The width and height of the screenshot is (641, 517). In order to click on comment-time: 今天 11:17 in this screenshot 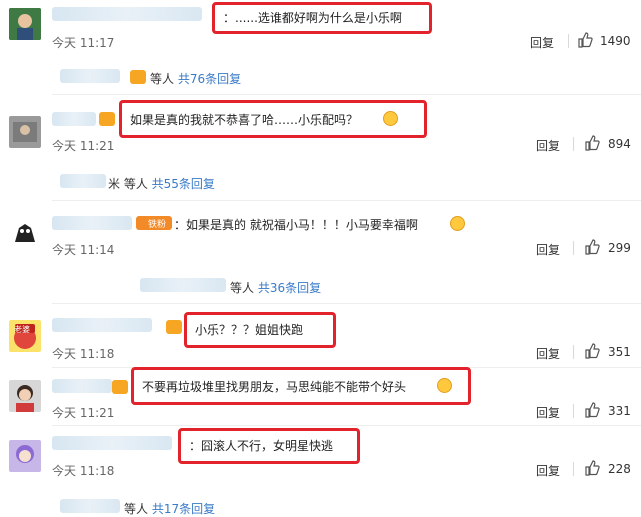, I will do `click(83, 43)`.